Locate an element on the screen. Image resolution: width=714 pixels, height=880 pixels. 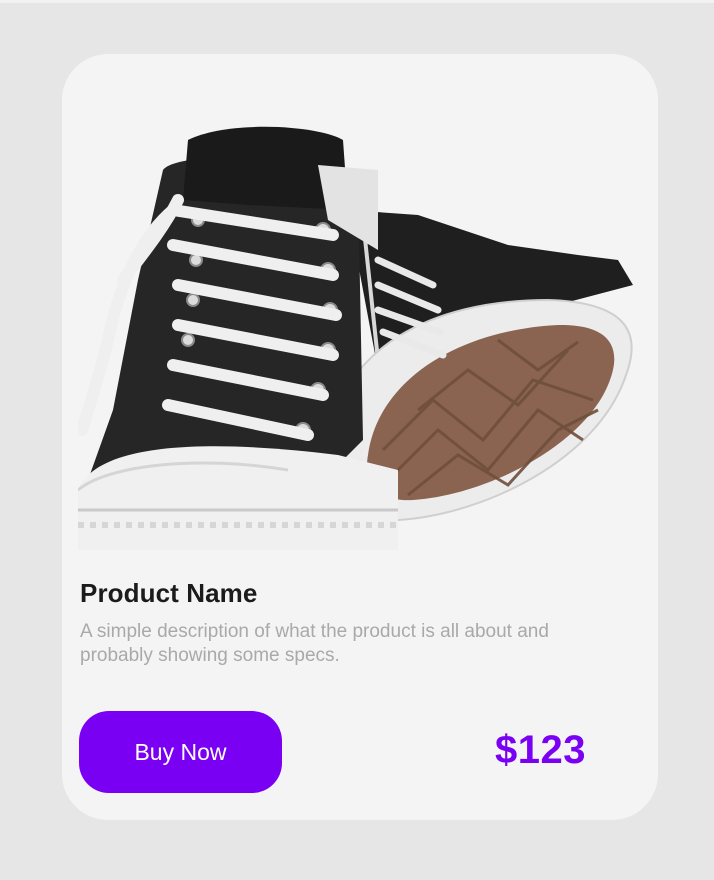
buy-now-button: Buy Now is located at coordinates (180, 752).